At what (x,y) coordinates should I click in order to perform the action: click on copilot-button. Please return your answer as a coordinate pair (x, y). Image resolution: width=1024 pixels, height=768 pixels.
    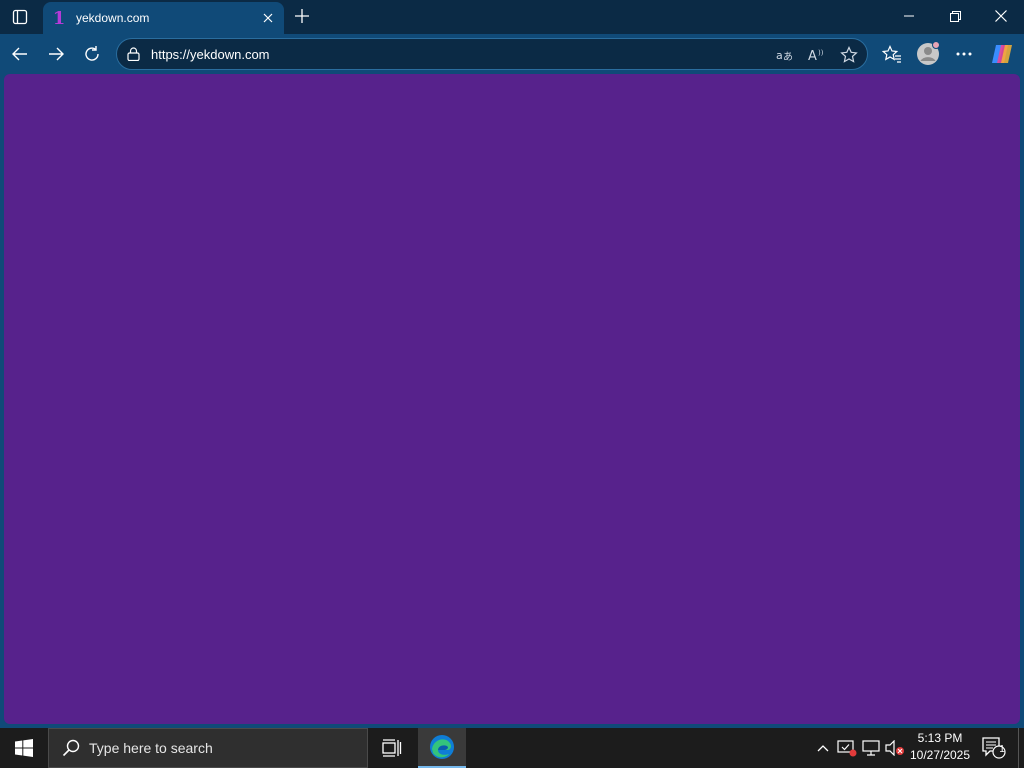
    Looking at the image, I should click on (1002, 54).